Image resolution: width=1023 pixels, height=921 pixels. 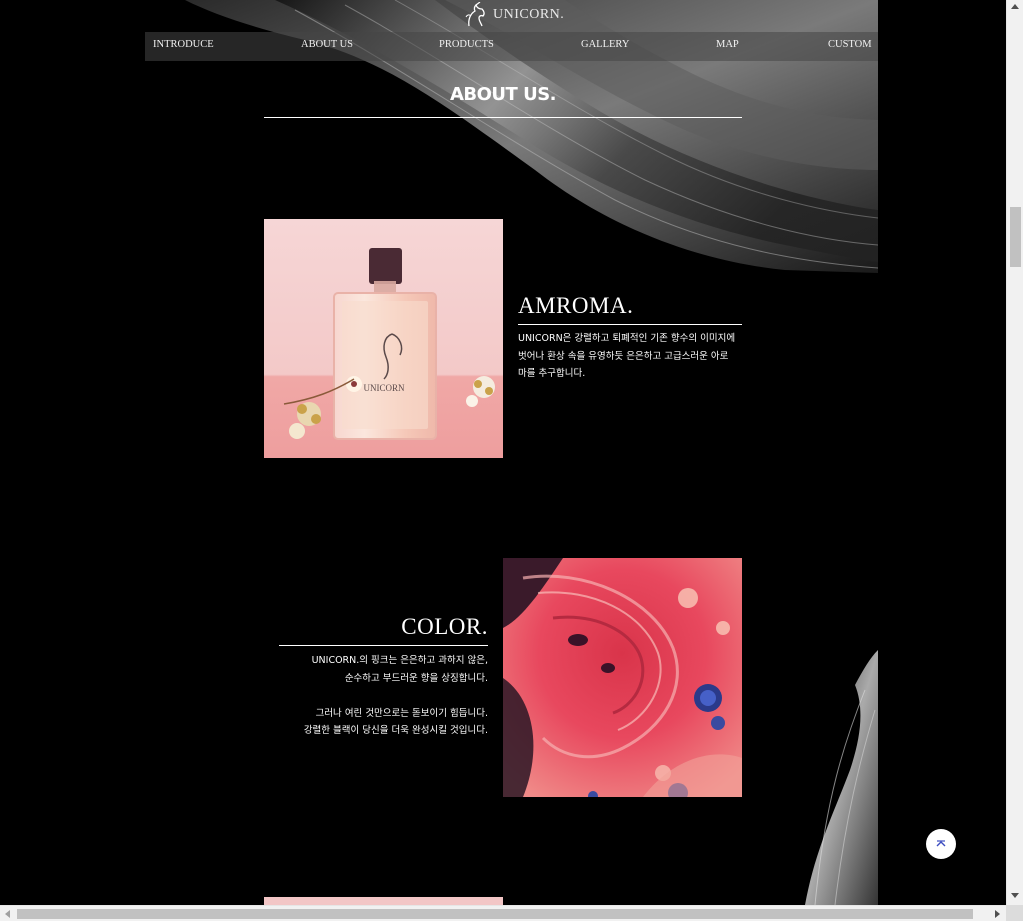 I want to click on text-line: 그러나 여린 것만으로는 돋보이기 힘듭니다., so click(x=401, y=713).